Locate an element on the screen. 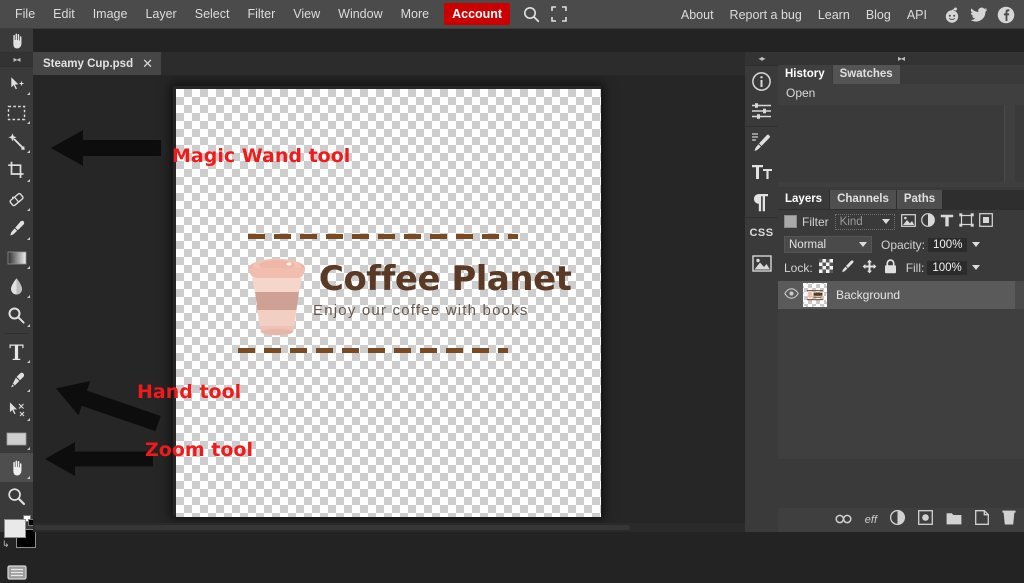  lock-image-icon is located at coordinates (847, 268).